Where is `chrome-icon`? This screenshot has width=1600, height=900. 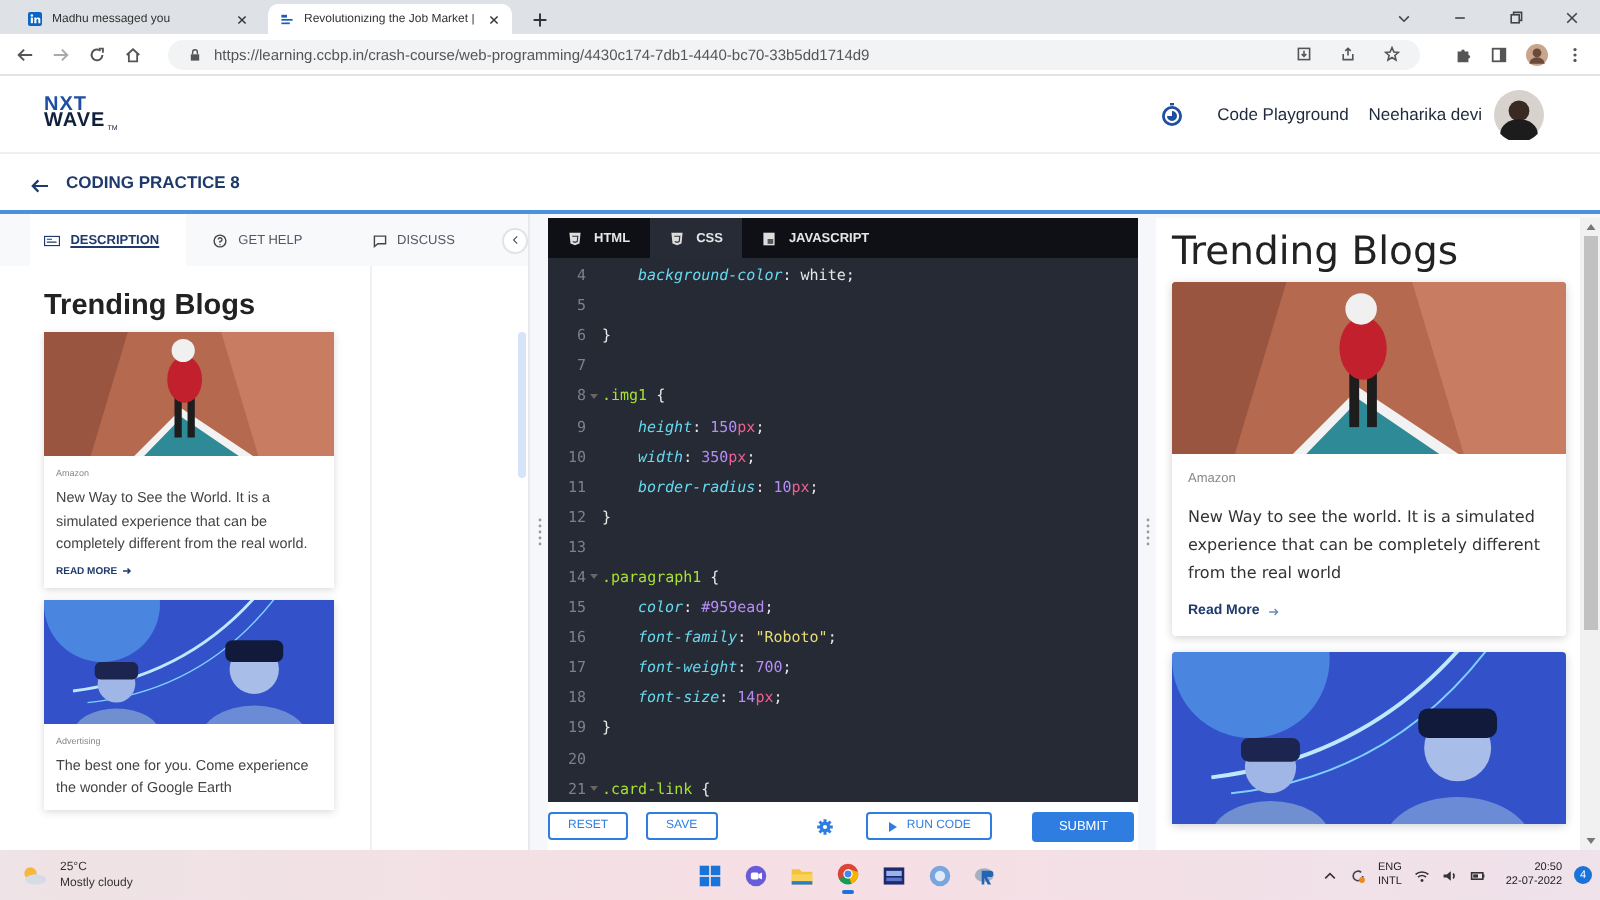 chrome-icon is located at coordinates (847, 874).